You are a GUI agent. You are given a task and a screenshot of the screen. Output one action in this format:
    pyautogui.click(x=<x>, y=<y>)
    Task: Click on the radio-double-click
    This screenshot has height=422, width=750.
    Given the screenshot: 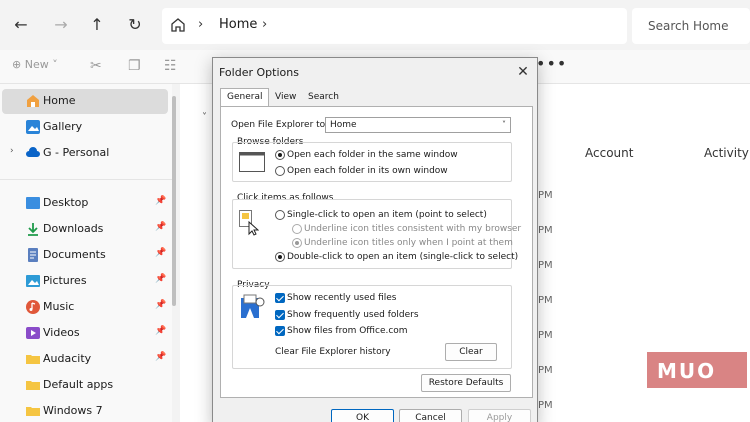 What is the action you would take?
    pyautogui.click(x=280, y=257)
    